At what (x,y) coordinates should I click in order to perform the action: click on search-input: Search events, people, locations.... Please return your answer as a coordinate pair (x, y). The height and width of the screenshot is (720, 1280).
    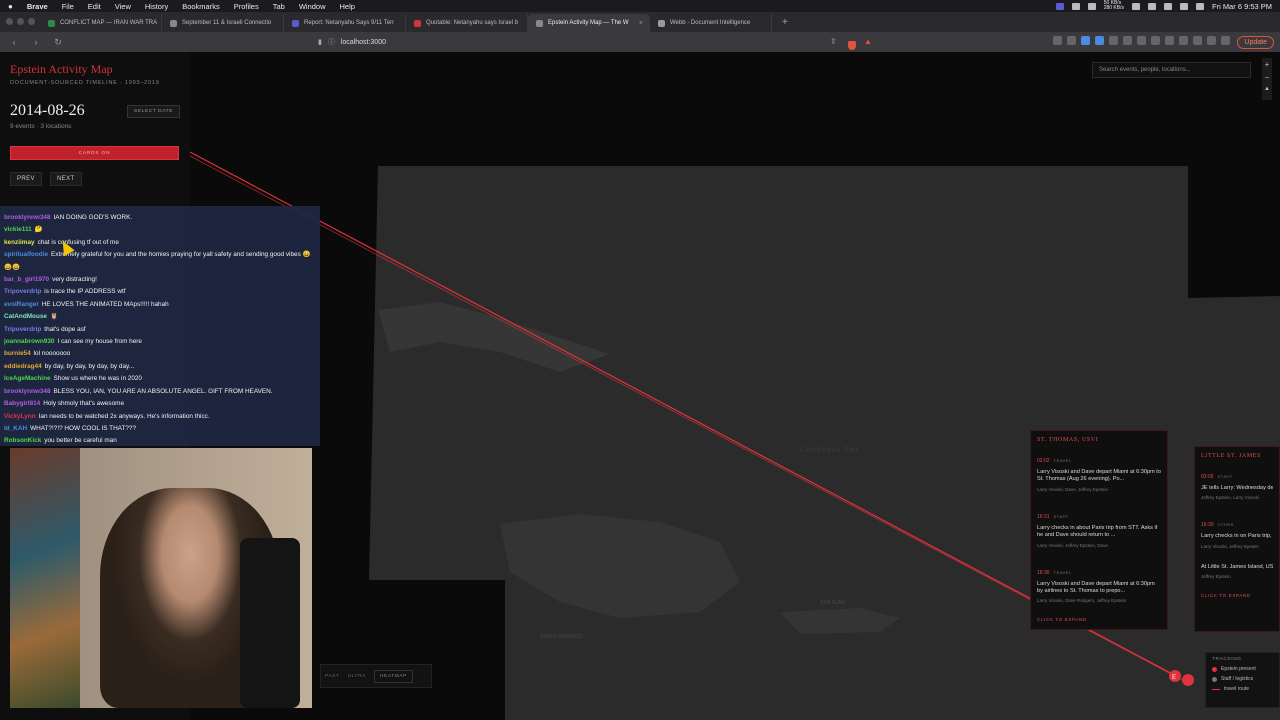
    Looking at the image, I should click on (1171, 70).